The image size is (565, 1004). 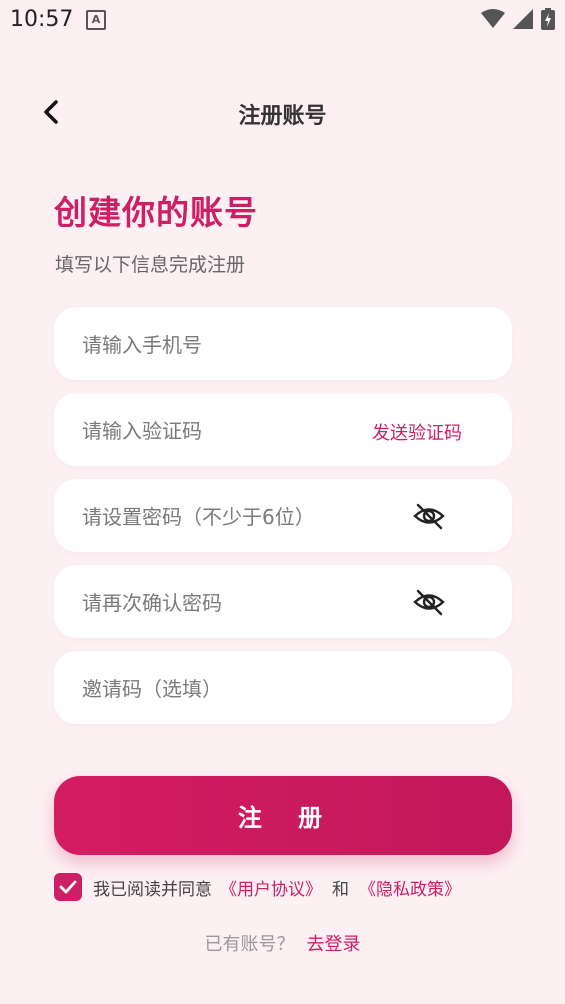 I want to click on invite-code-field, so click(x=283, y=688).